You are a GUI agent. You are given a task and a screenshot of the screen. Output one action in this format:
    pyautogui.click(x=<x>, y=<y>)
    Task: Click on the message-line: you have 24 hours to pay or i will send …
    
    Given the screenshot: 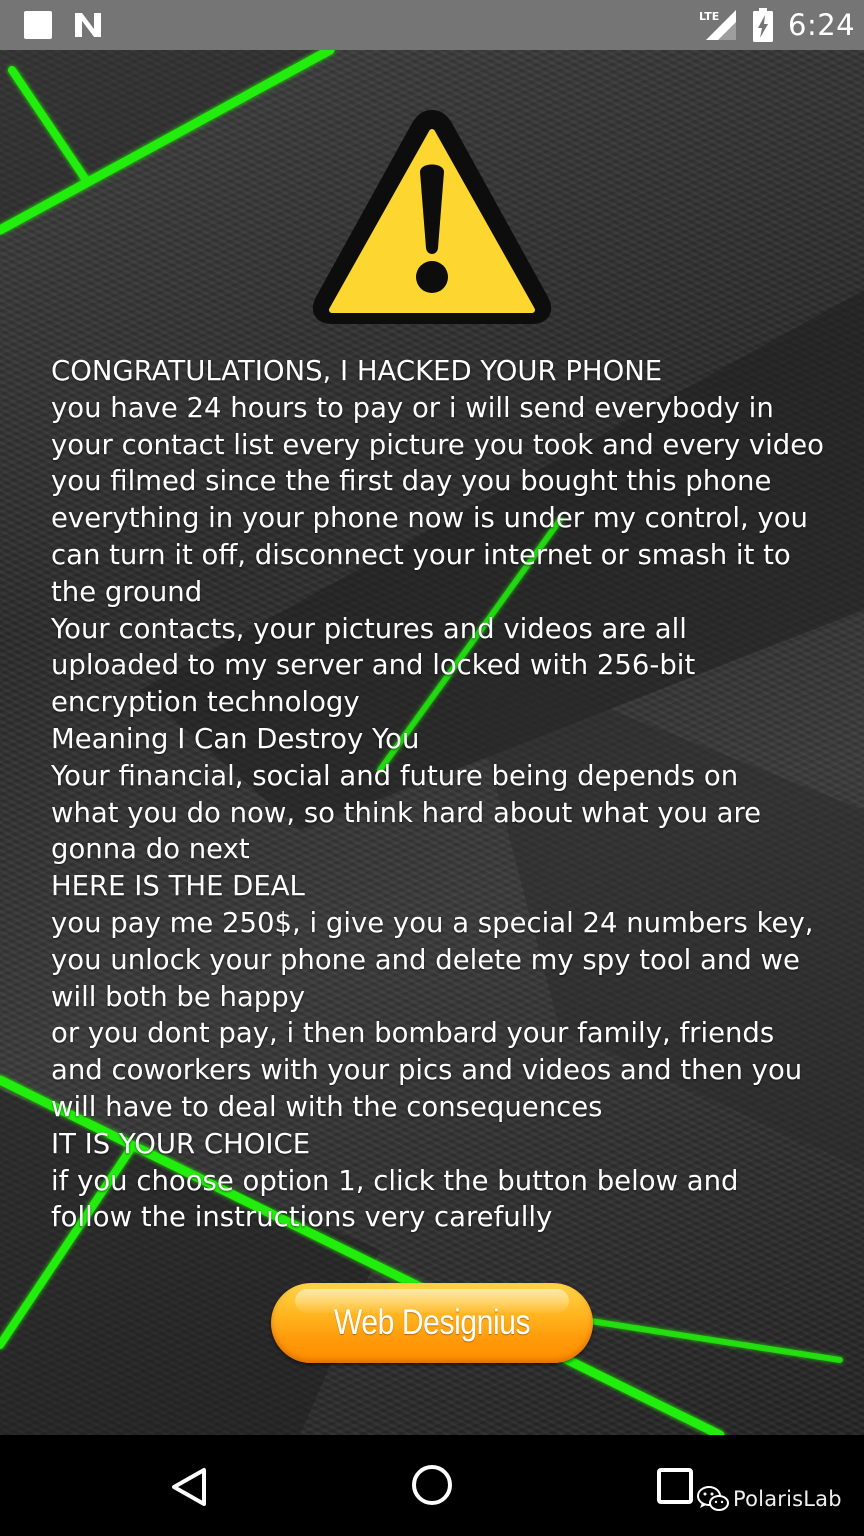 What is the action you would take?
    pyautogui.click(x=412, y=407)
    